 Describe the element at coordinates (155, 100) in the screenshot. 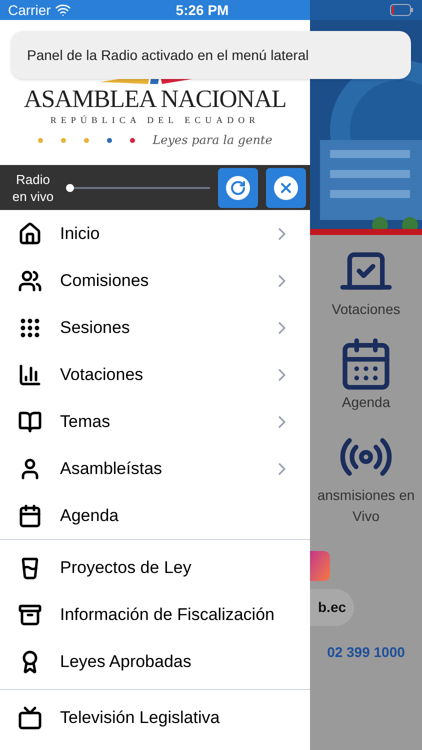

I see `logo-title: ASAMBLEA NACIONAL` at that location.